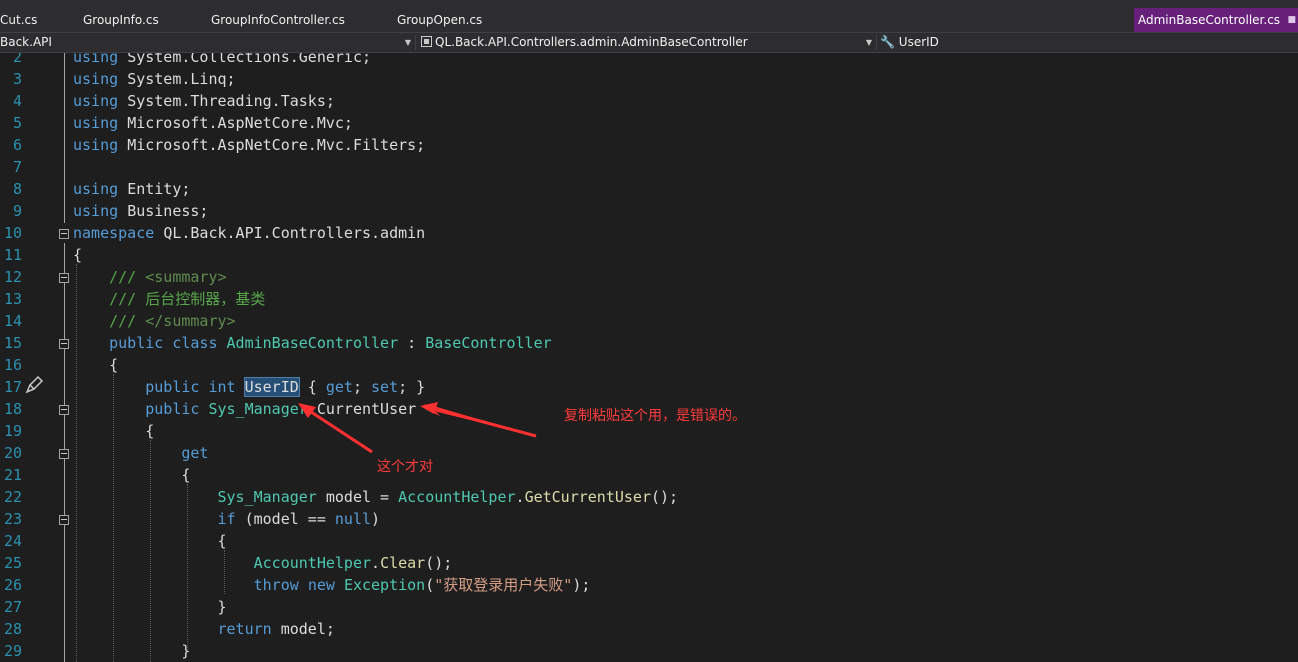  Describe the element at coordinates (1089, 42) in the screenshot. I see `member-dropdown: 🔧 UserID` at that location.